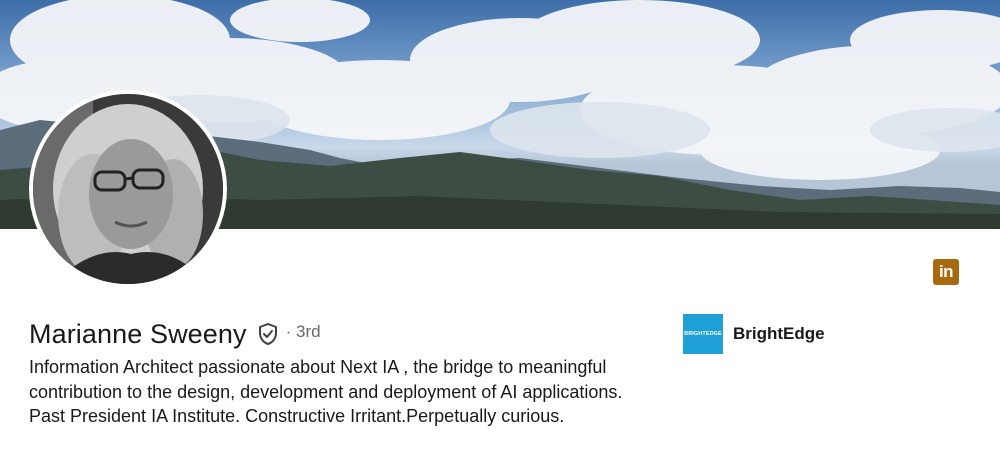 Image resolution: width=1000 pixels, height=460 pixels. I want to click on profile-photo-image, so click(128, 189).